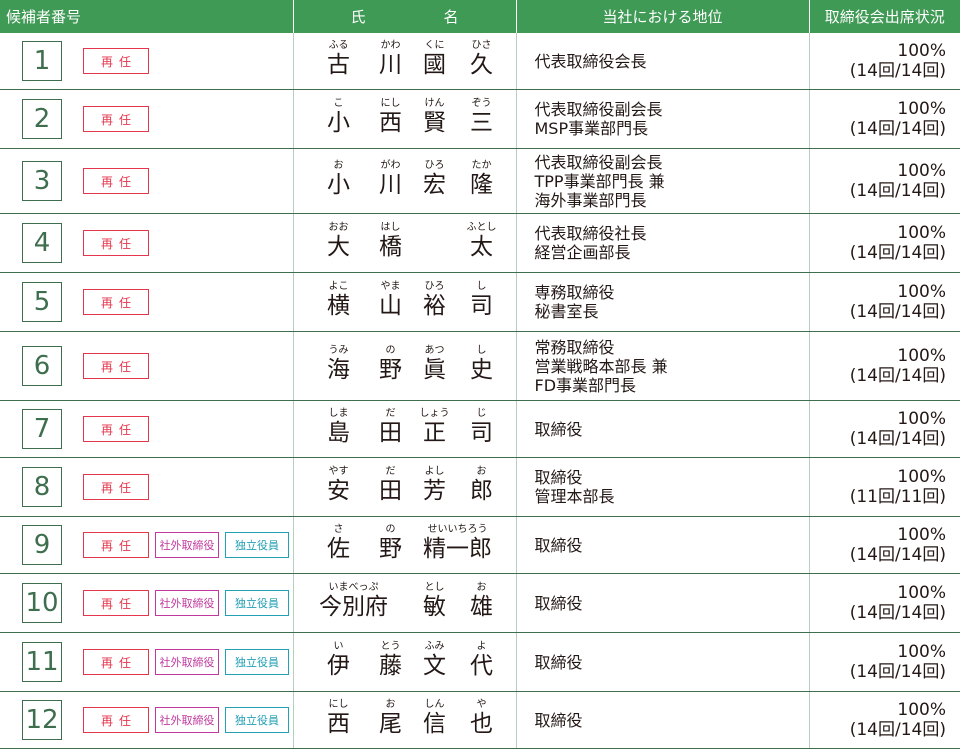 The image size is (960, 749). Describe the element at coordinates (147, 545) in the screenshot. I see `candidate-no-cell: 9 再任 社外取締役 独立役員` at that location.